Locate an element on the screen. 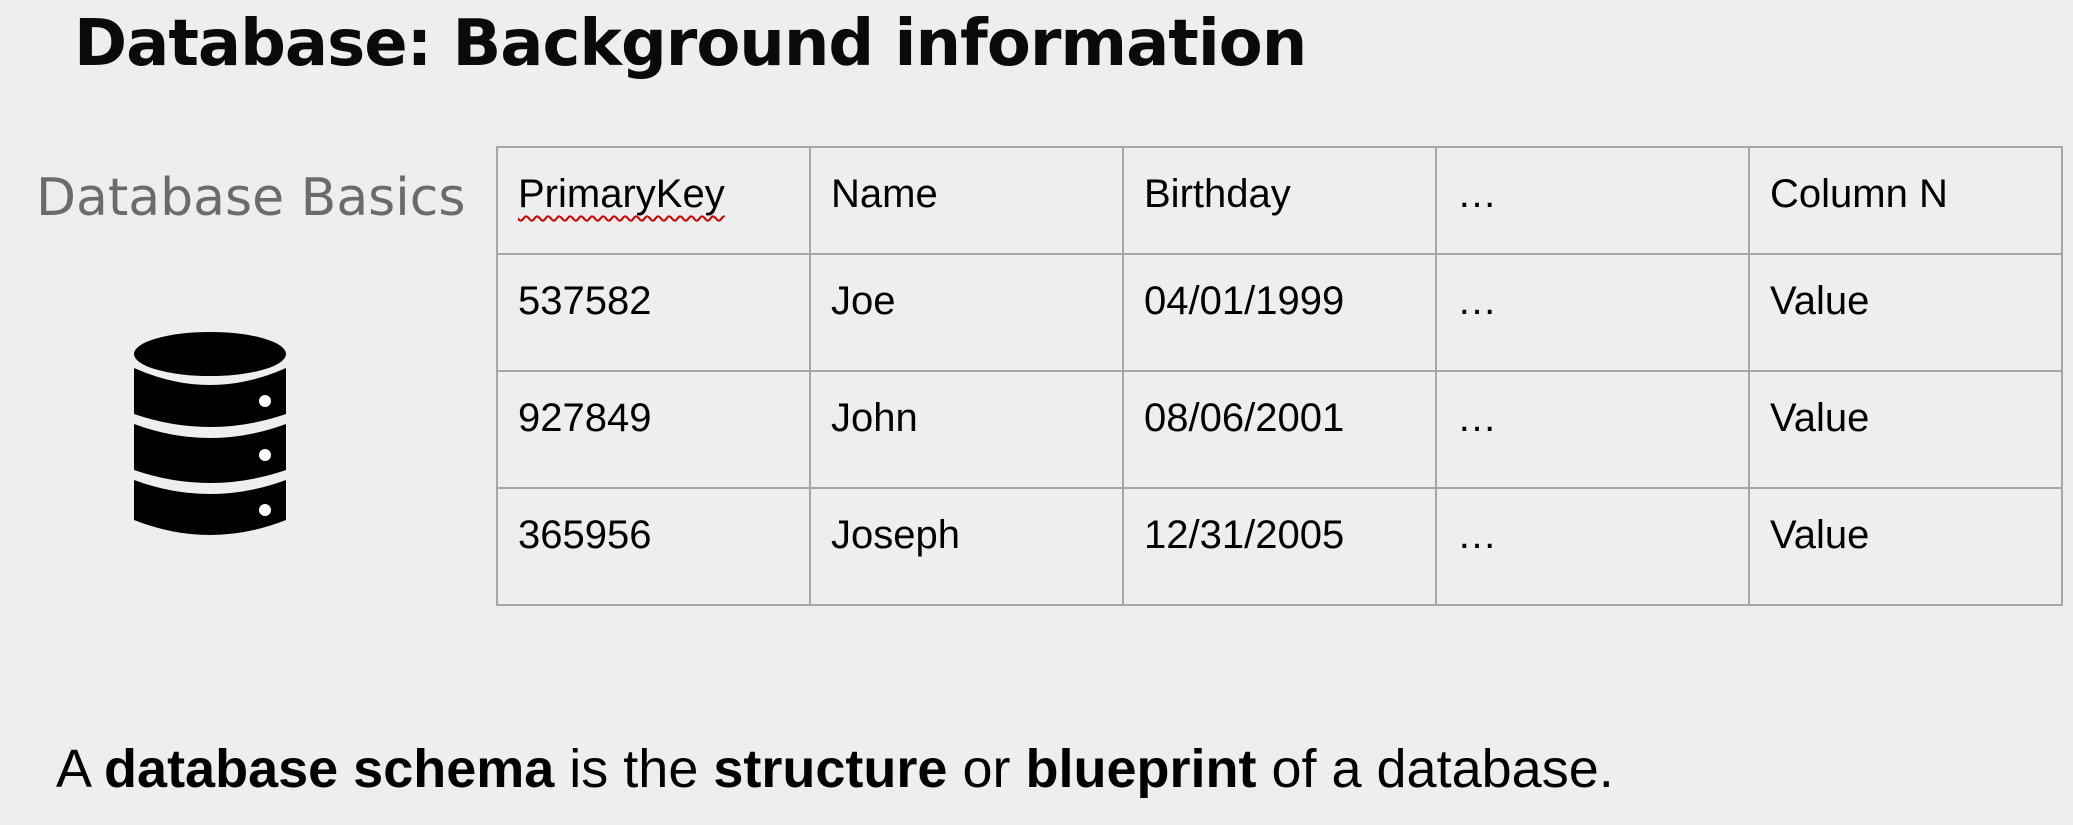 This screenshot has width=2073, height=825. statement-text: A is located at coordinates (80, 769).